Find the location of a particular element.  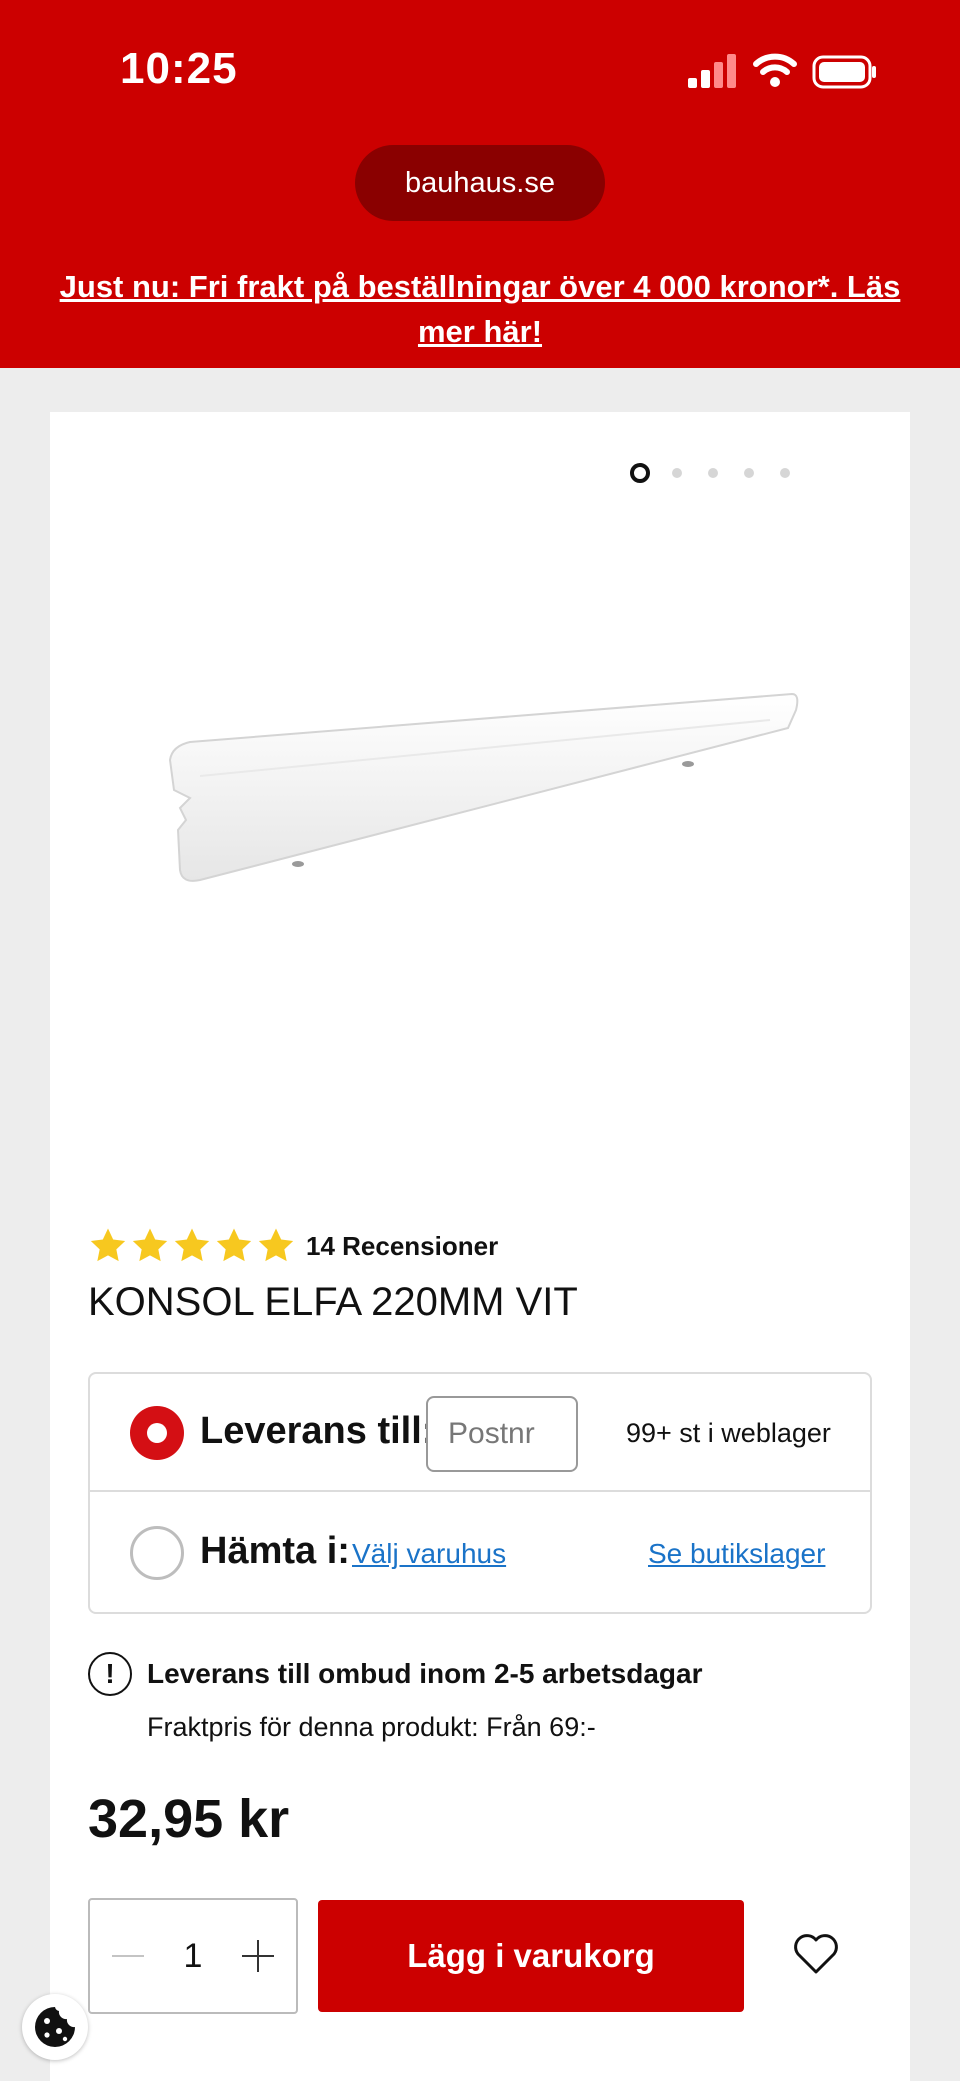

minus-icon is located at coordinates (128, 1956).